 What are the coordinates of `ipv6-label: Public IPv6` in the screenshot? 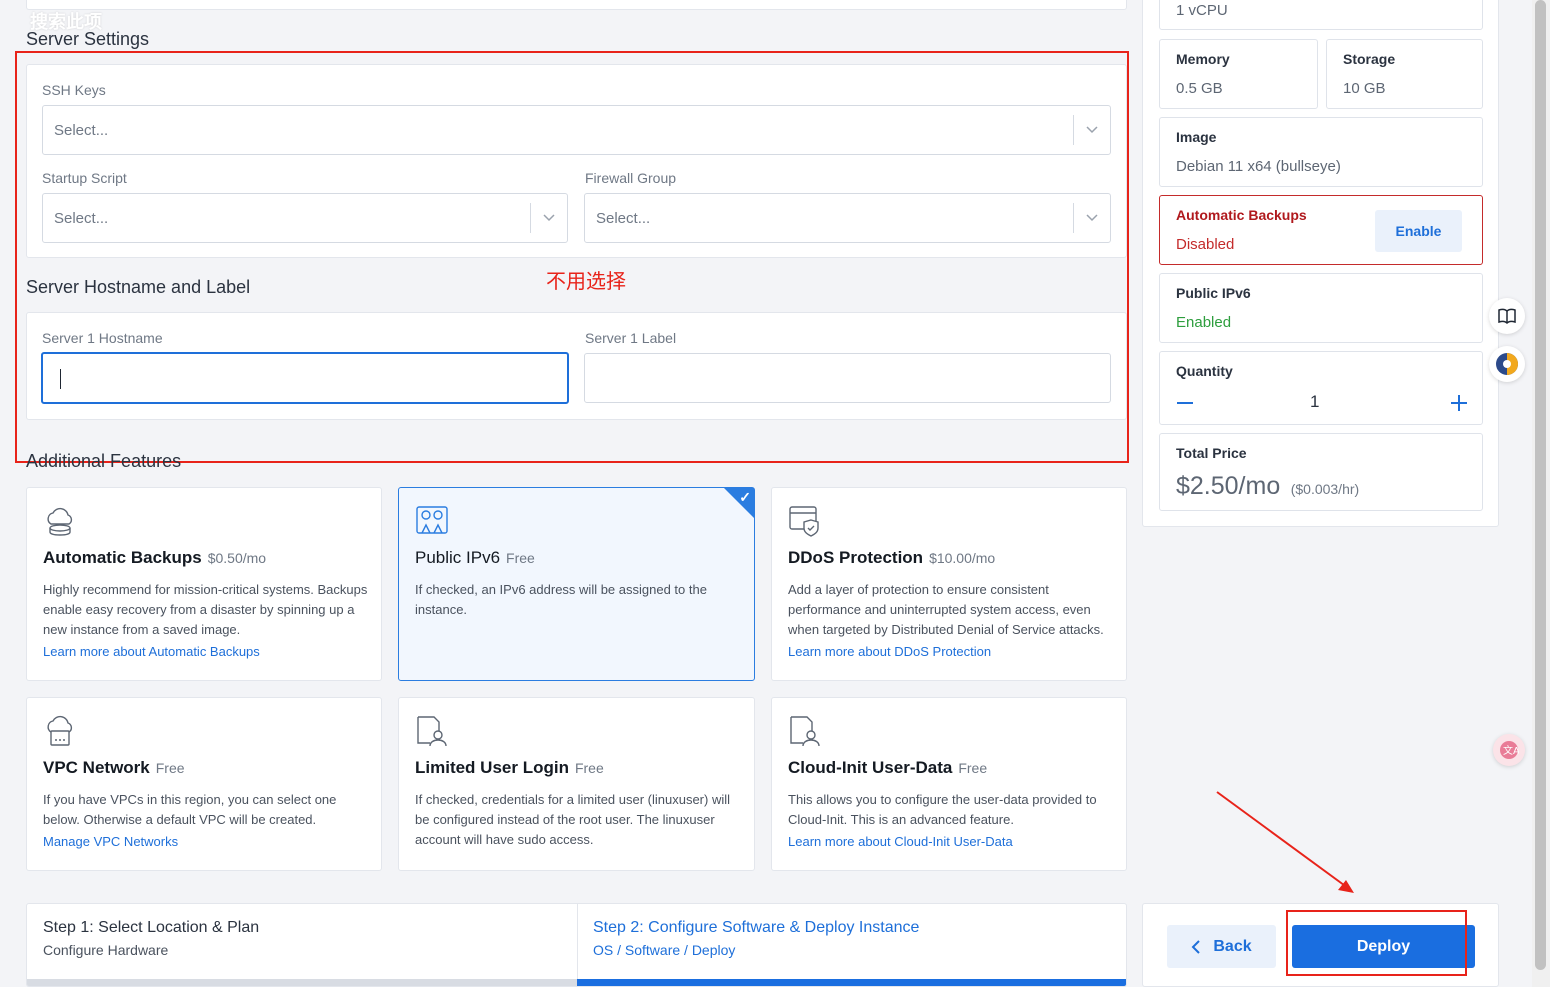 It's located at (1213, 293).